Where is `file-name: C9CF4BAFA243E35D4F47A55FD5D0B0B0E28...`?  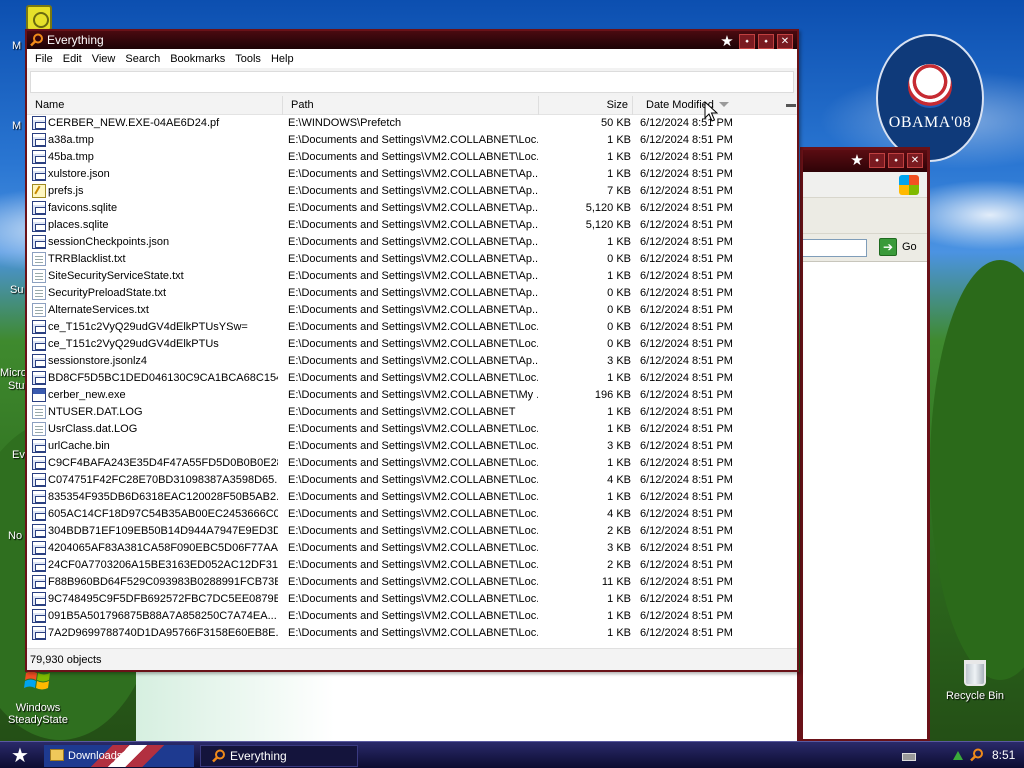 file-name: C9CF4BAFA243E35D4F47A55FD5D0B0B0E28... is located at coordinates (163, 463).